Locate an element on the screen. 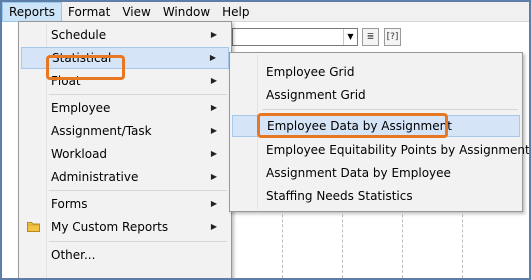  menu-reports: Reports is located at coordinates (32, 12).